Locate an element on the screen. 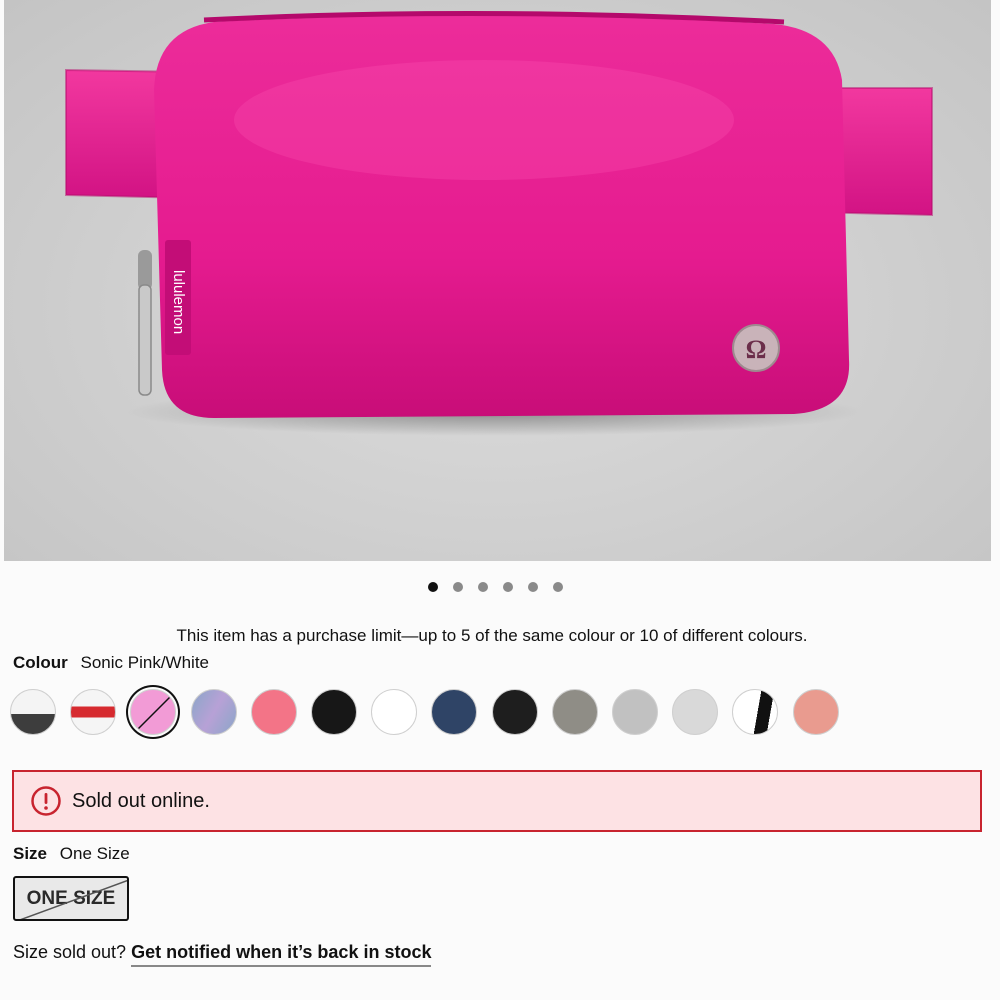 This screenshot has width=1000, height=1000. colour-swatch-coral-pink is located at coordinates (273, 712).